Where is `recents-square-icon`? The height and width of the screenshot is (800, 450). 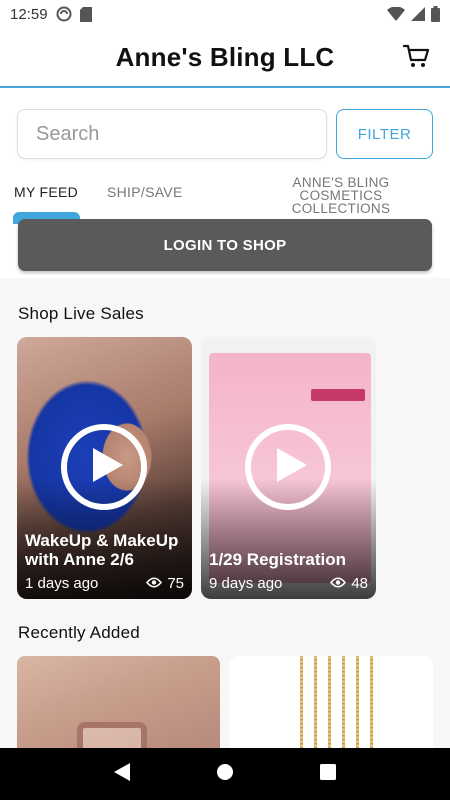
recents-square-icon is located at coordinates (328, 774).